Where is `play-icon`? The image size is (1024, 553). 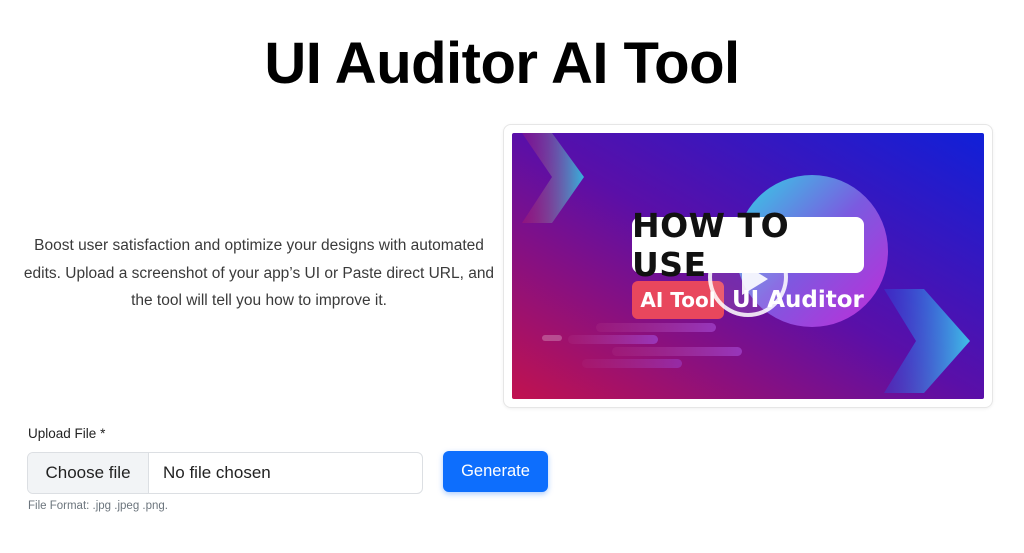 play-icon is located at coordinates (755, 279).